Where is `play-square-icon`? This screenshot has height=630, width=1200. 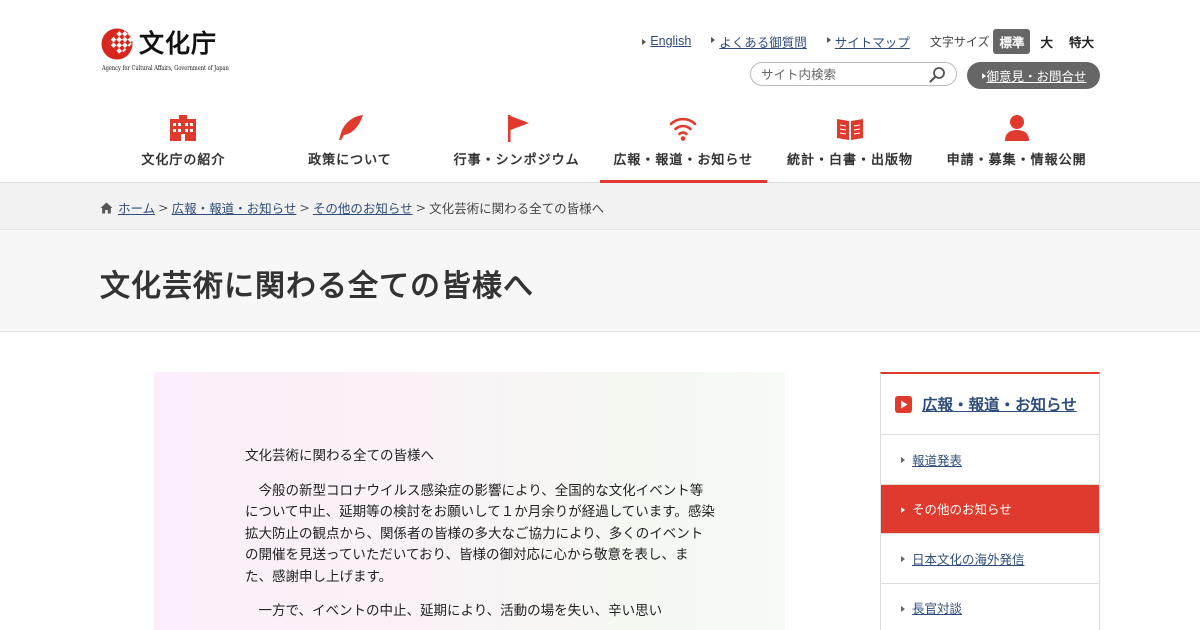 play-square-icon is located at coordinates (903, 404).